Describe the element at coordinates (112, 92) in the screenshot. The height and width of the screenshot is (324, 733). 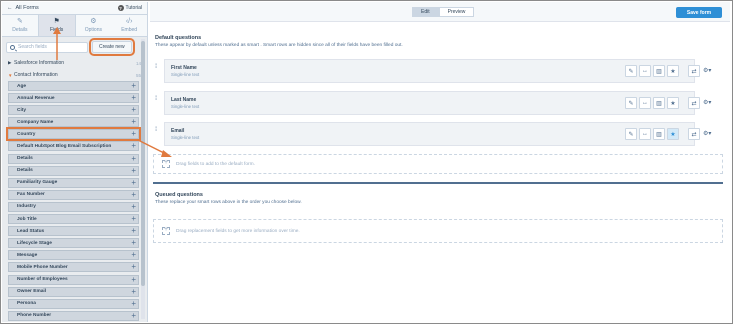
I see `annotation-arrows` at that location.